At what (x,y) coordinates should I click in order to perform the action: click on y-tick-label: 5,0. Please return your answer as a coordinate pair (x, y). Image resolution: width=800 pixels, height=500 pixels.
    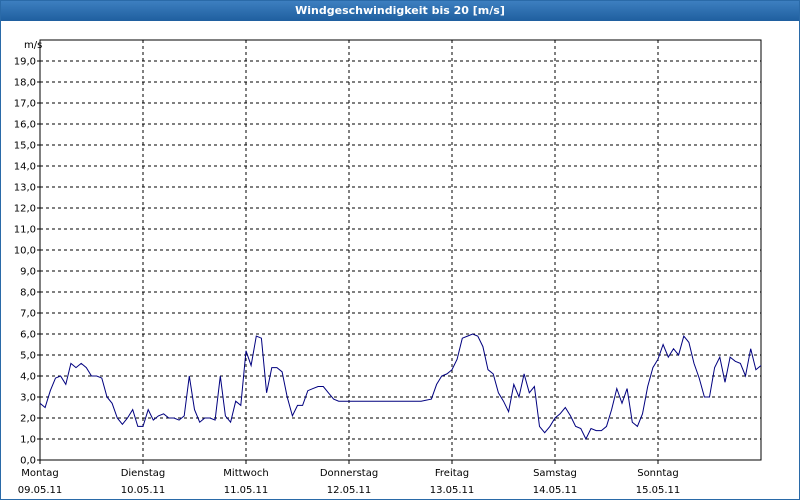
    Looking at the image, I should click on (28, 356).